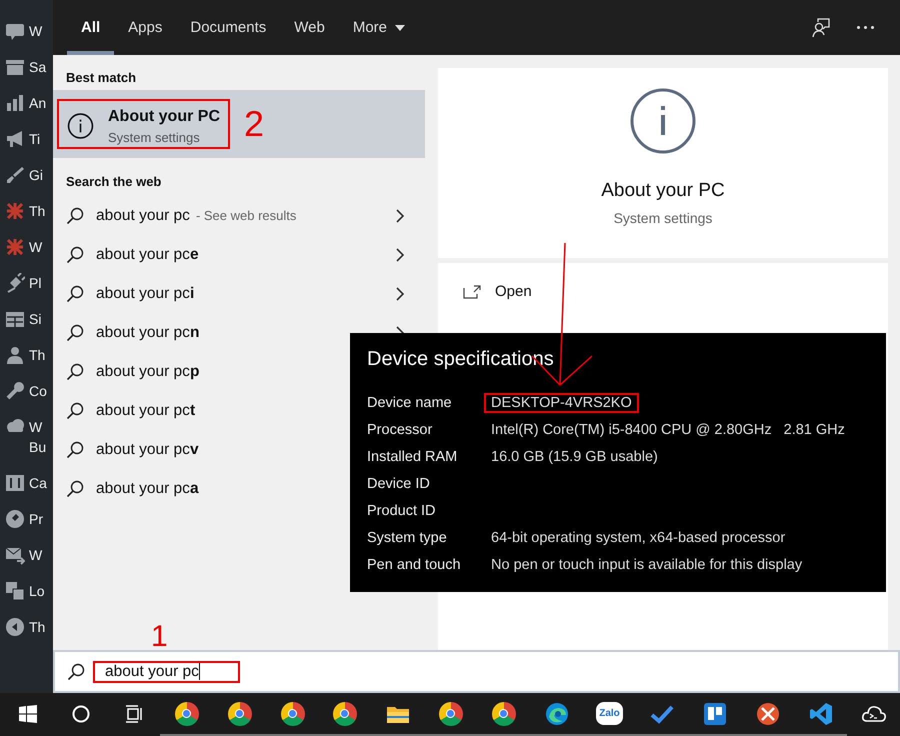 The image size is (900, 736). What do you see at coordinates (148, 333) in the screenshot?
I see `suggestion-link: about your pcn` at bounding box center [148, 333].